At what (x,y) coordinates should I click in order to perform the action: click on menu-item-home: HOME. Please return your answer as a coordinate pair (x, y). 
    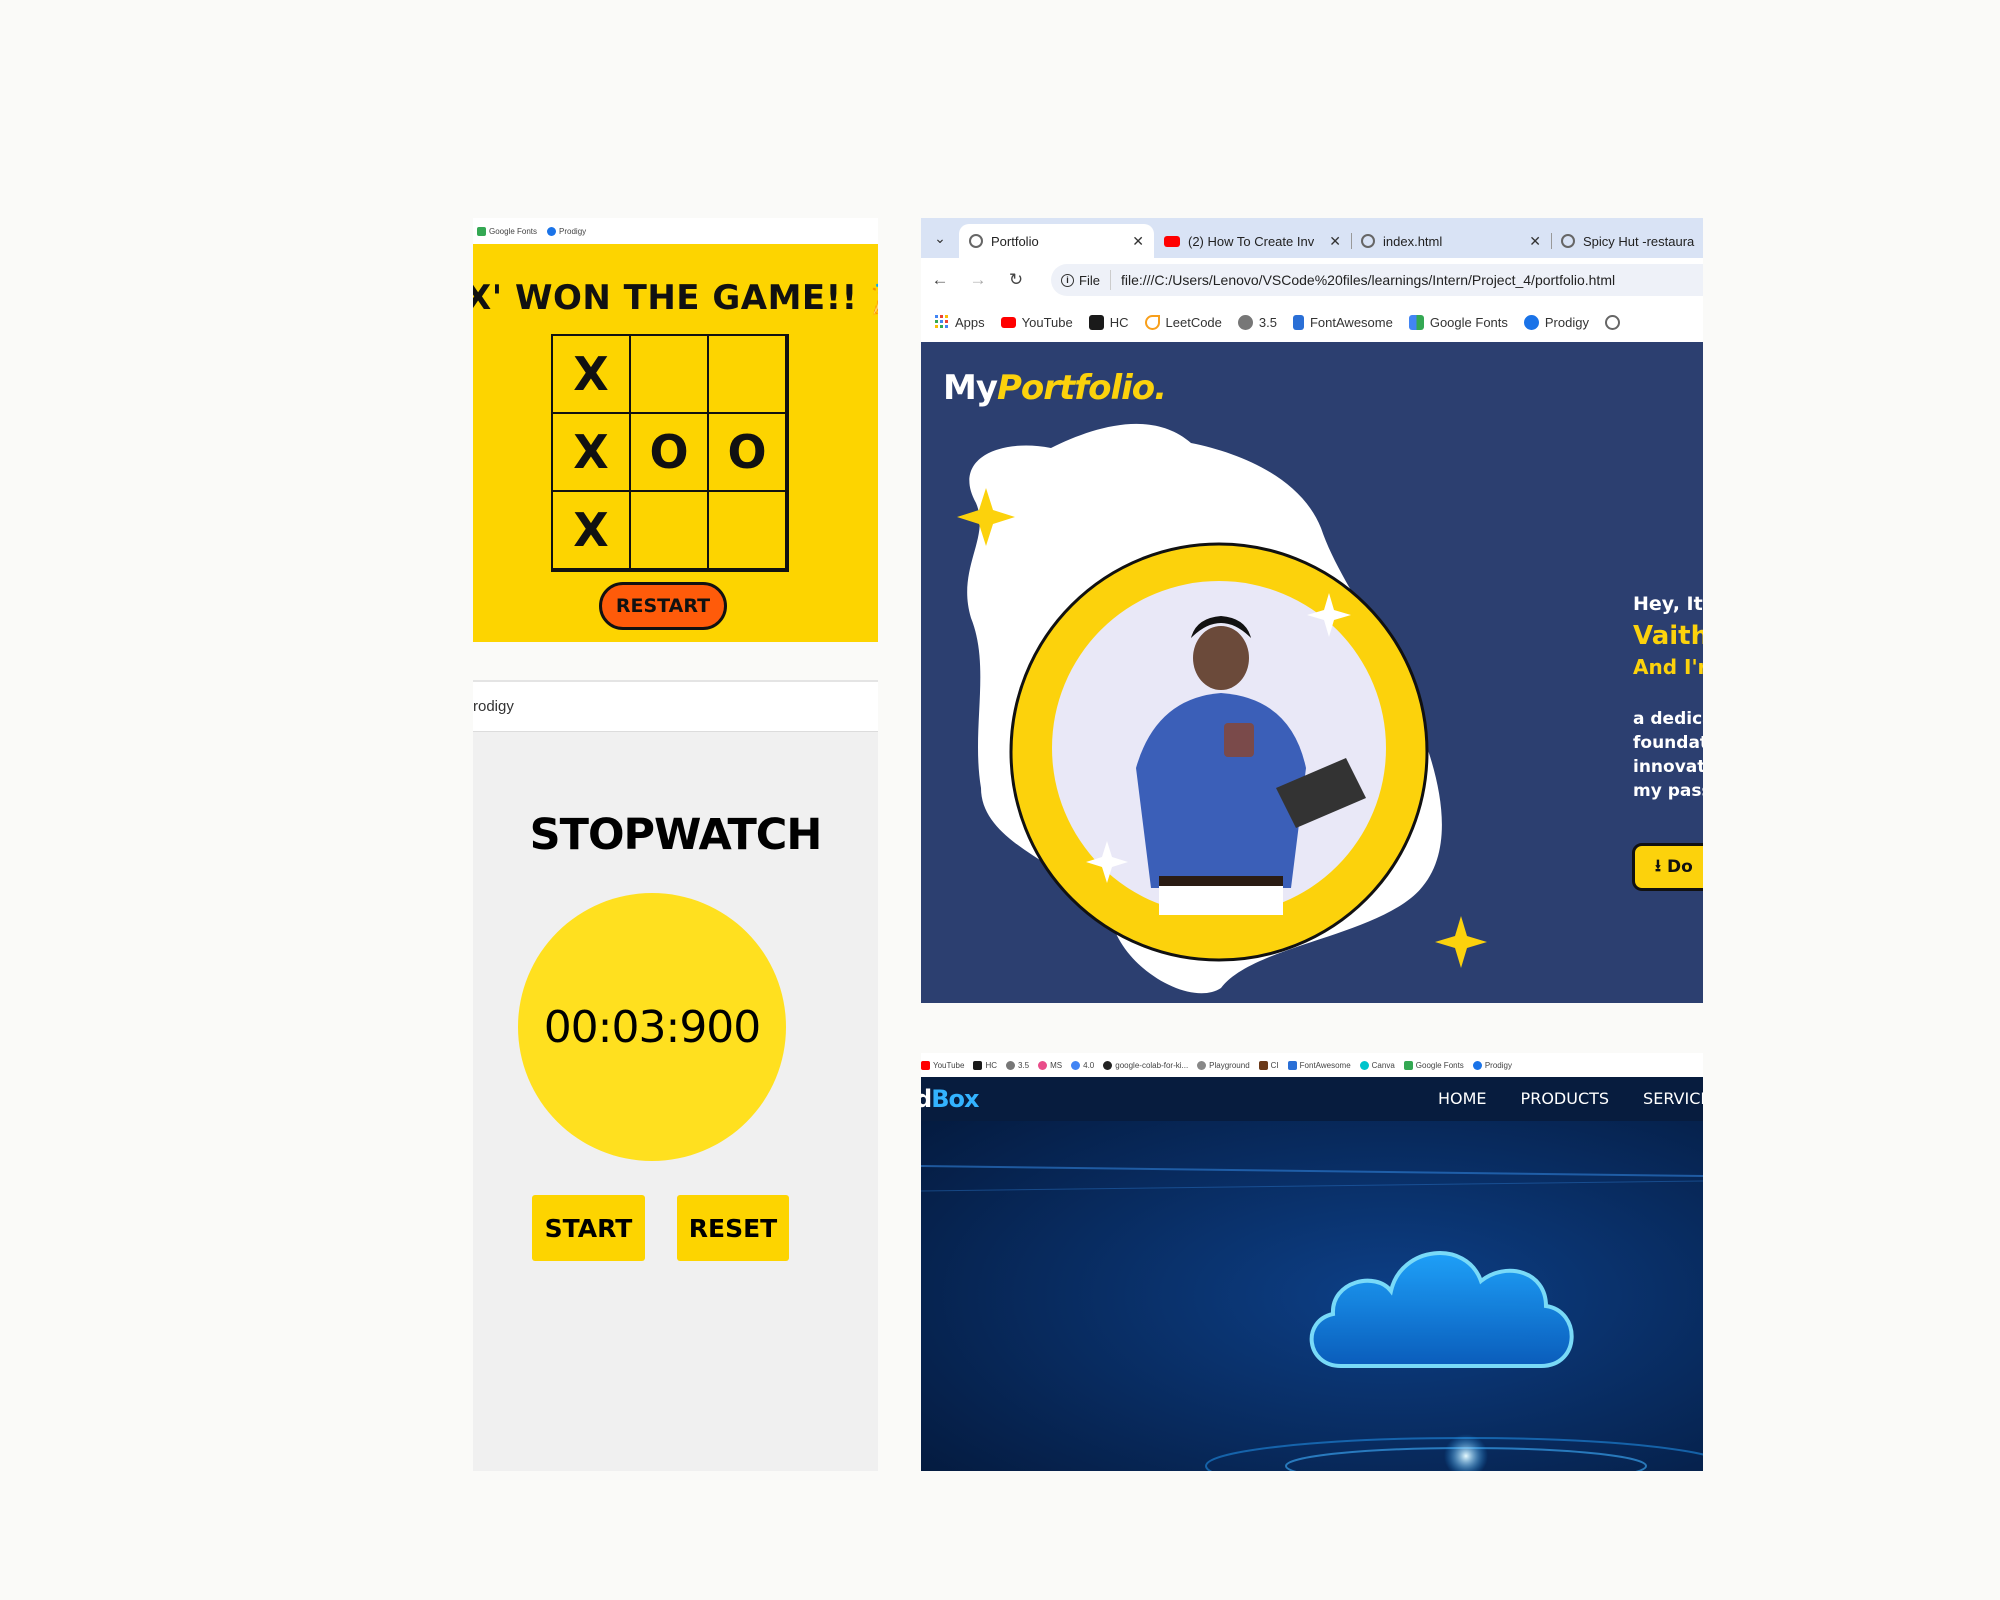
    Looking at the image, I should click on (1462, 1098).